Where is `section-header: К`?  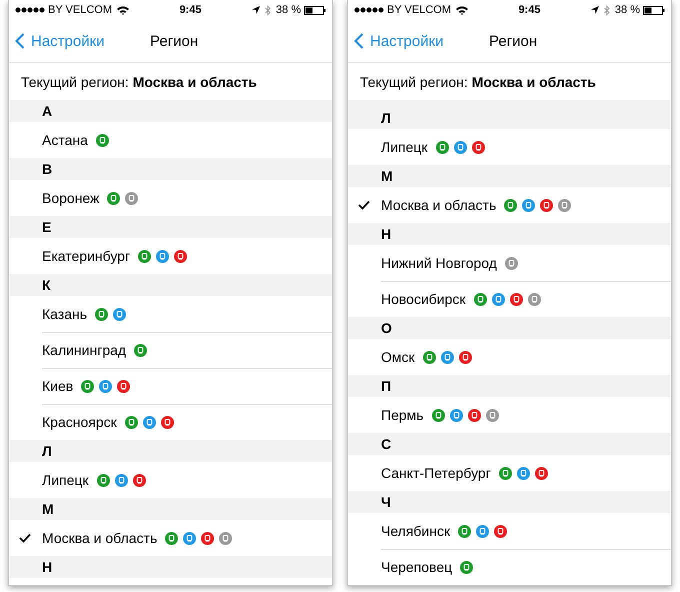
section-header: К is located at coordinates (170, 285).